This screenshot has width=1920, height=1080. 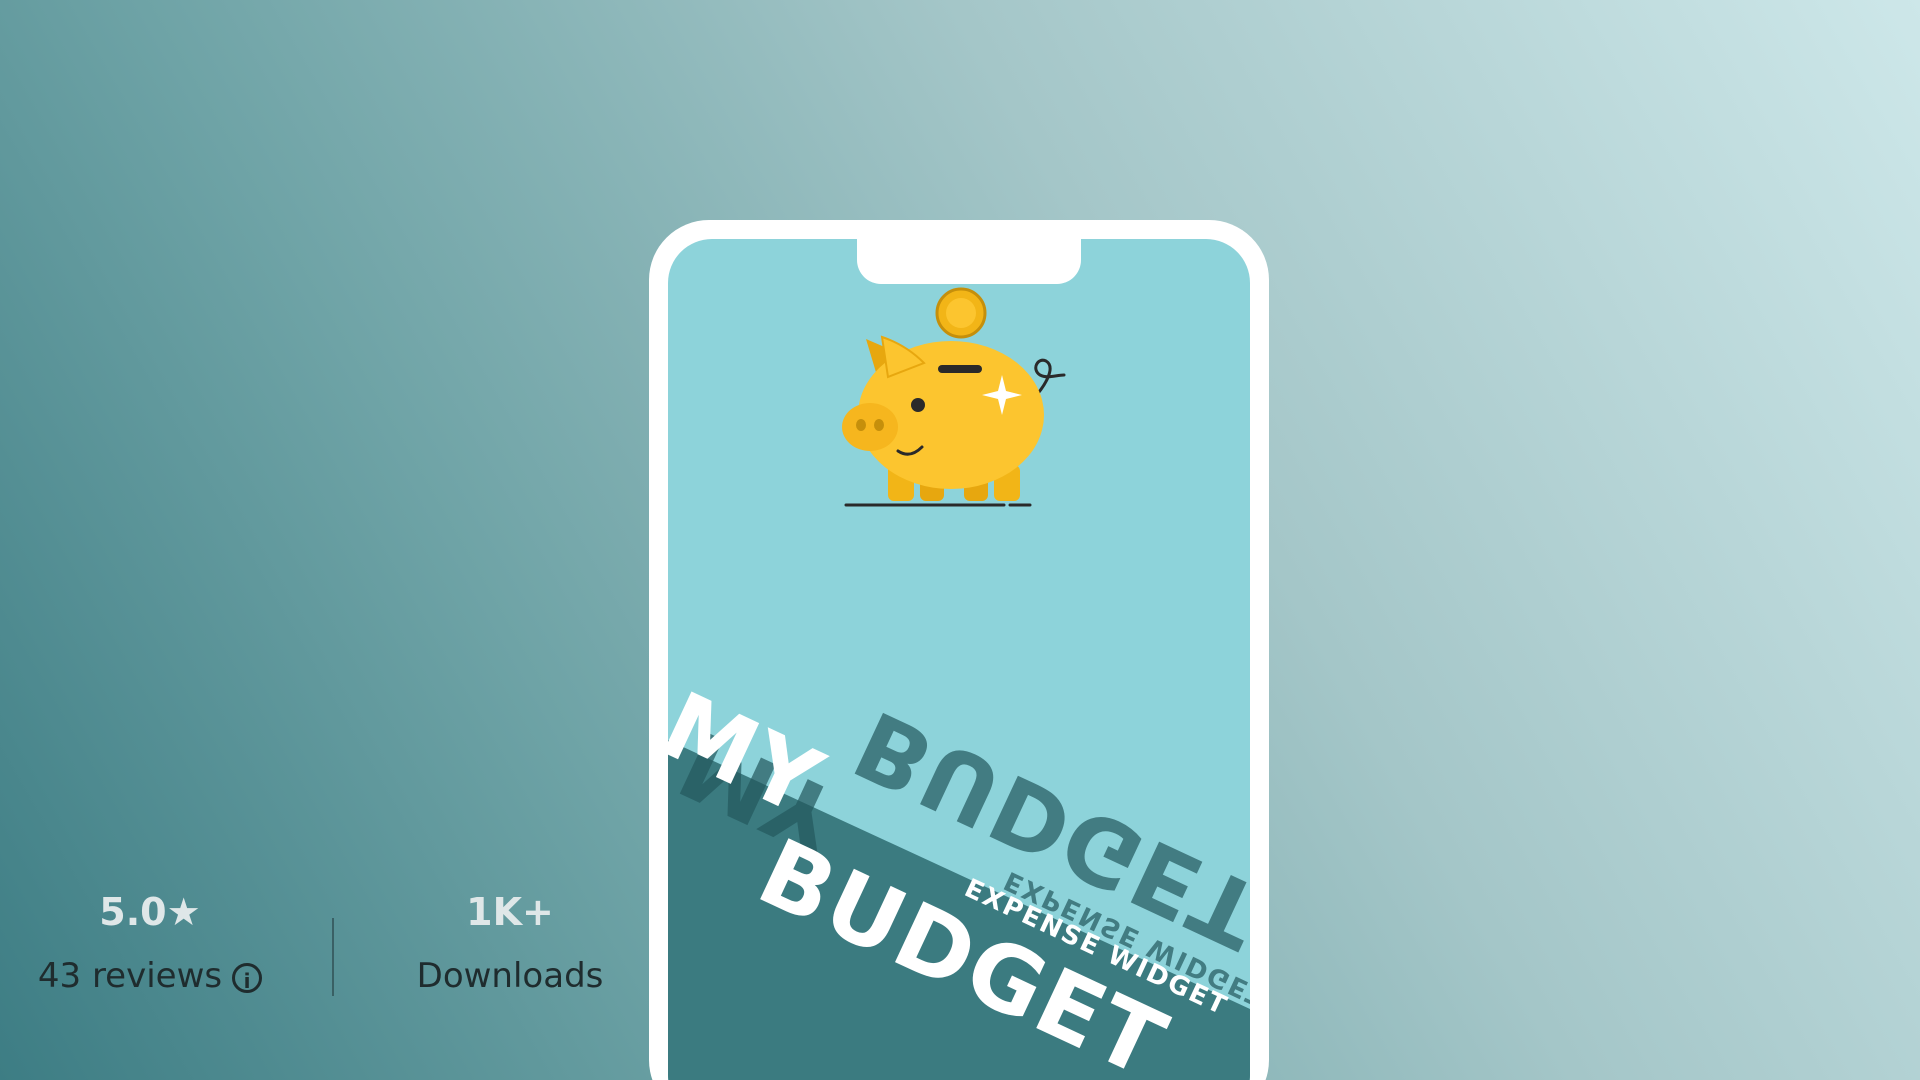 What do you see at coordinates (954, 397) in the screenshot?
I see `piggy-bank-icon` at bounding box center [954, 397].